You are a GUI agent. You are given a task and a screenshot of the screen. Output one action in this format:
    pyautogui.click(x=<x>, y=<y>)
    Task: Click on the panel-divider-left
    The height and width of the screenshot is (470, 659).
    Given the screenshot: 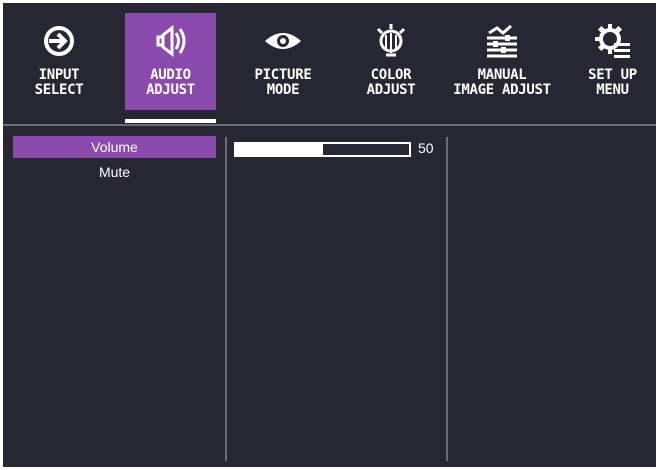 What is the action you would take?
    pyautogui.click(x=226, y=299)
    